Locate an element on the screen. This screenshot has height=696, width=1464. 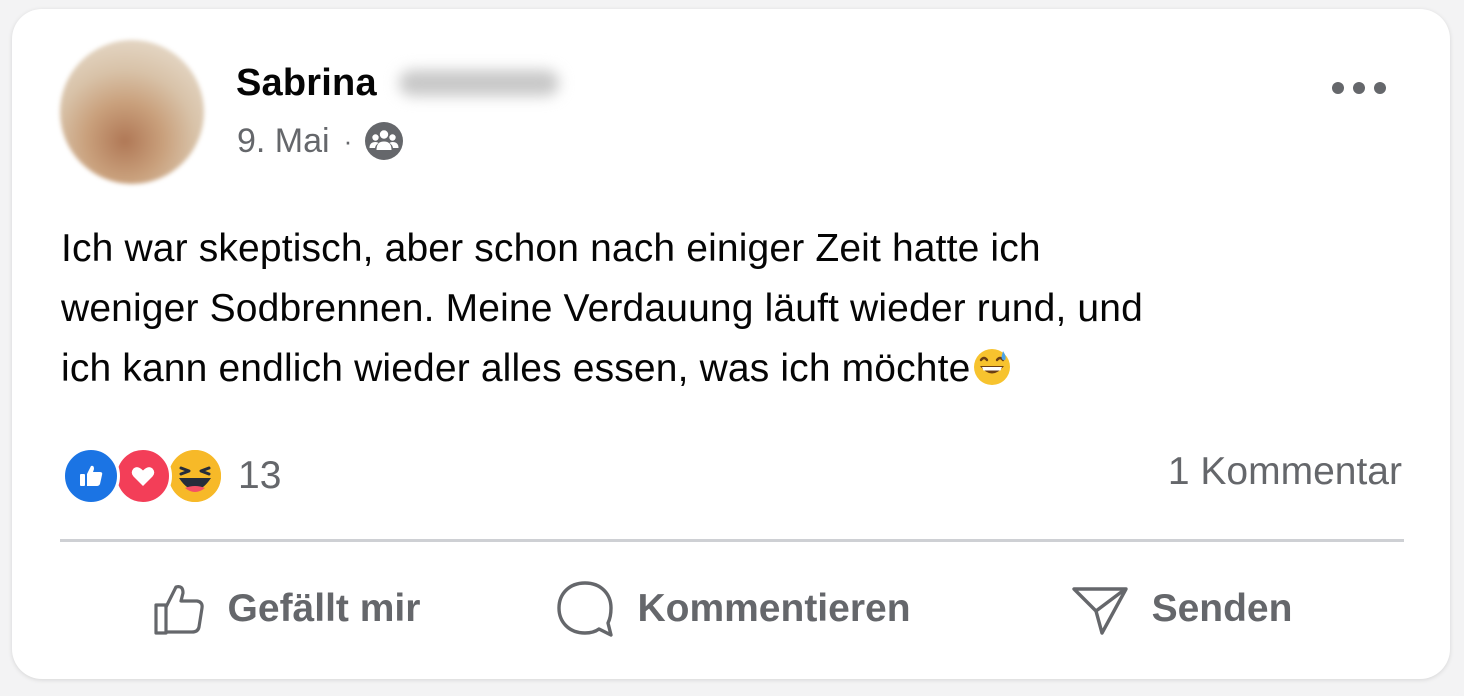
comment-button: Kommentieren is located at coordinates (732, 609).